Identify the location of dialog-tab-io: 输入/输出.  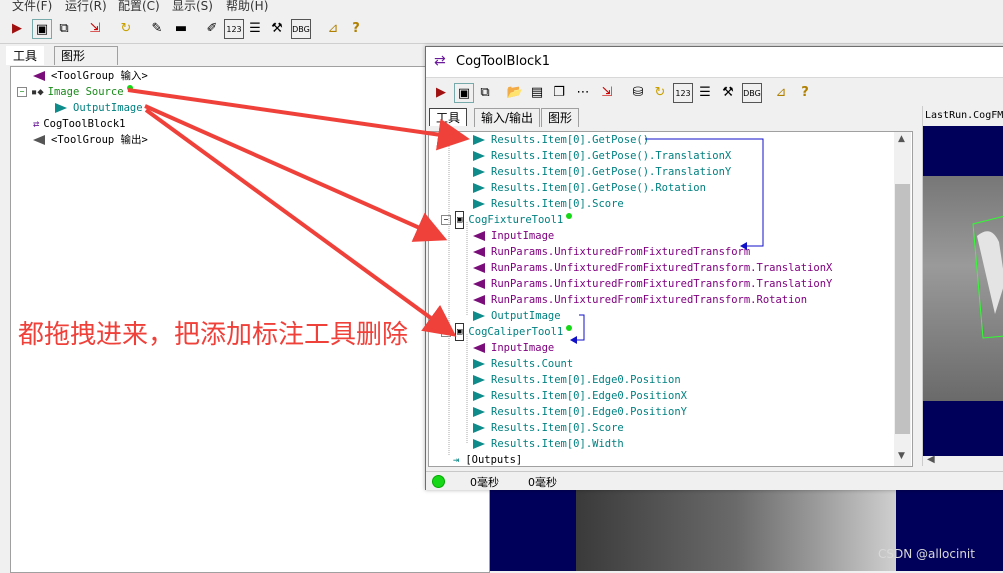
(507, 117).